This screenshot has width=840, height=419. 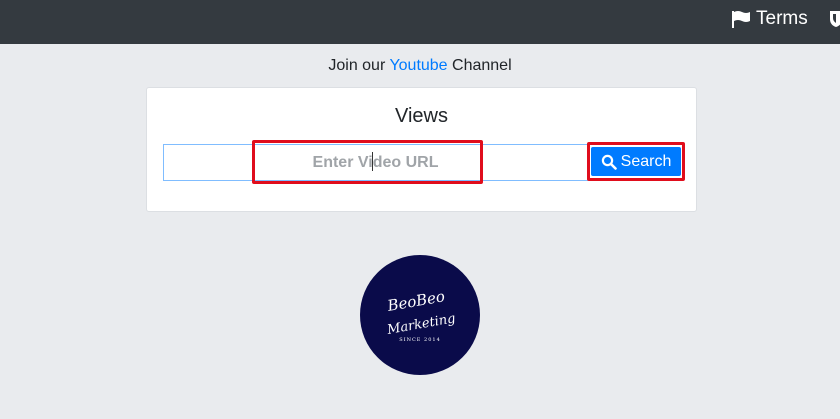 I want to click on join-suffix: Channel, so click(x=482, y=65).